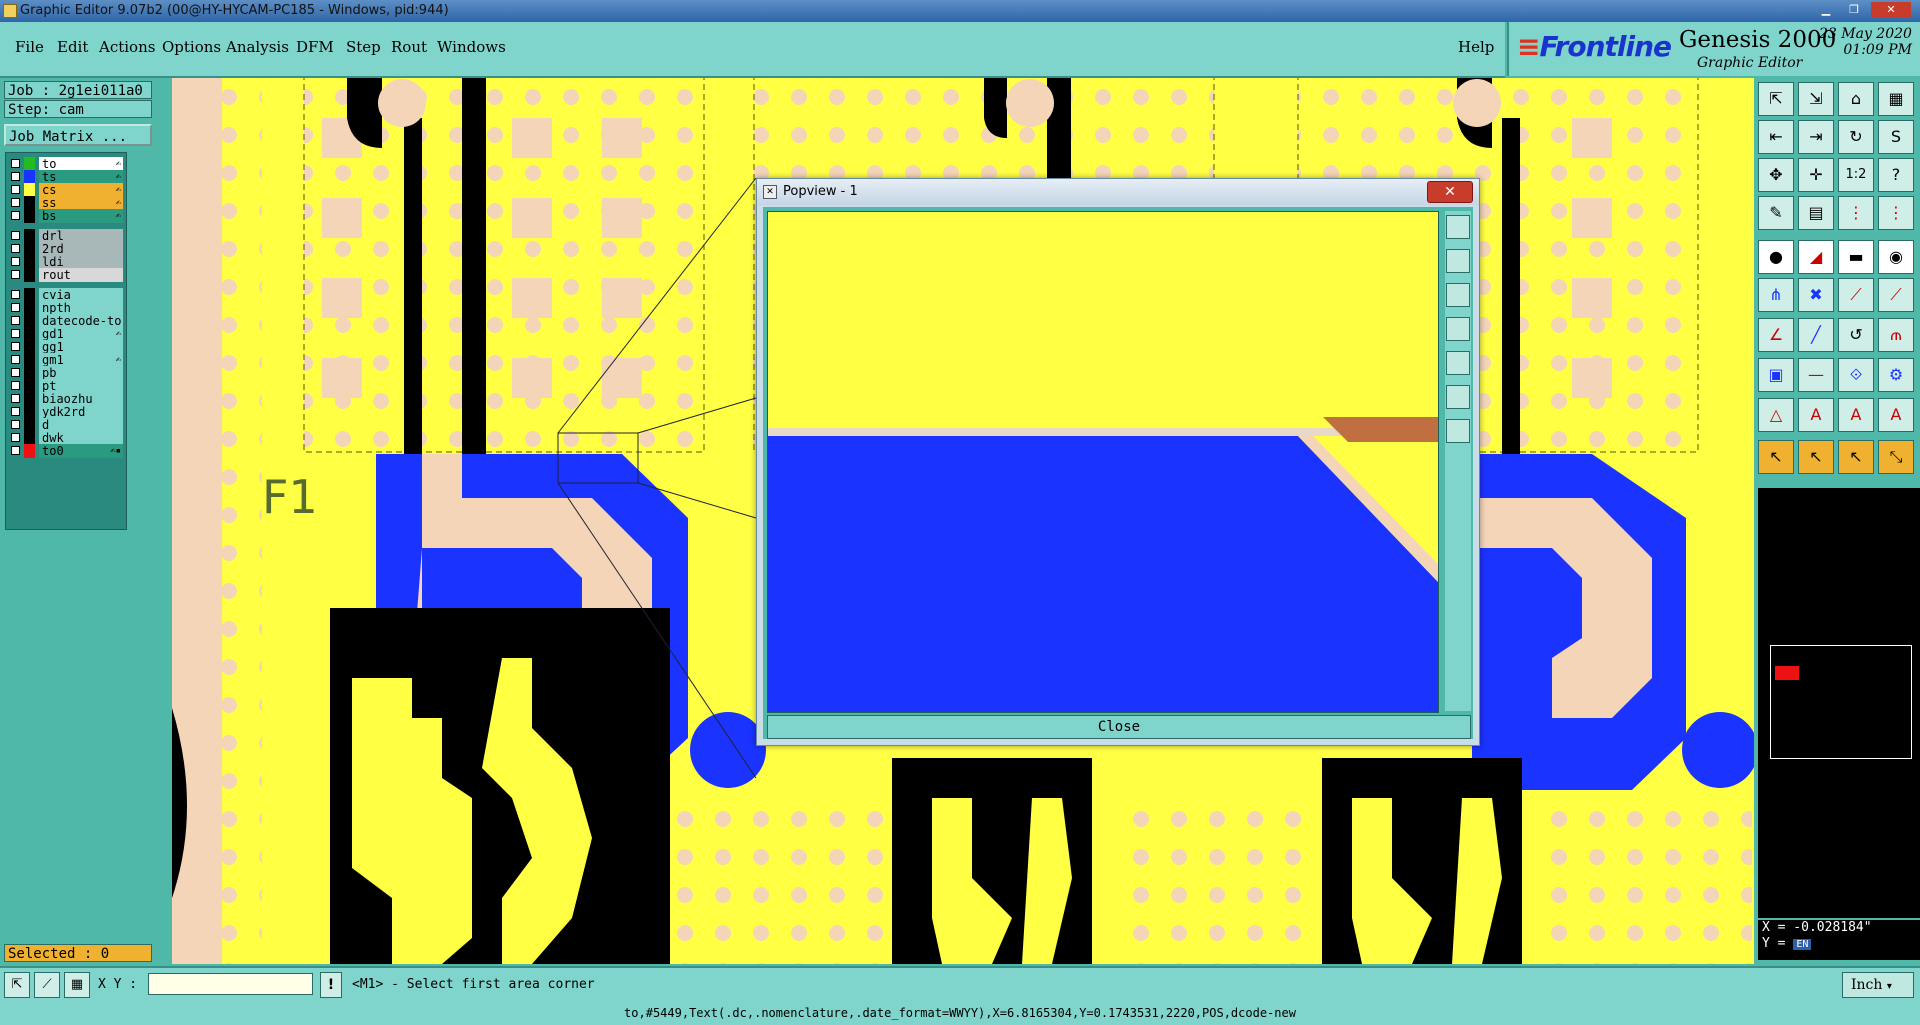 The image size is (1920, 1025). Describe the element at coordinates (1896, 335) in the screenshot. I see `fork-icon: ⫙` at that location.